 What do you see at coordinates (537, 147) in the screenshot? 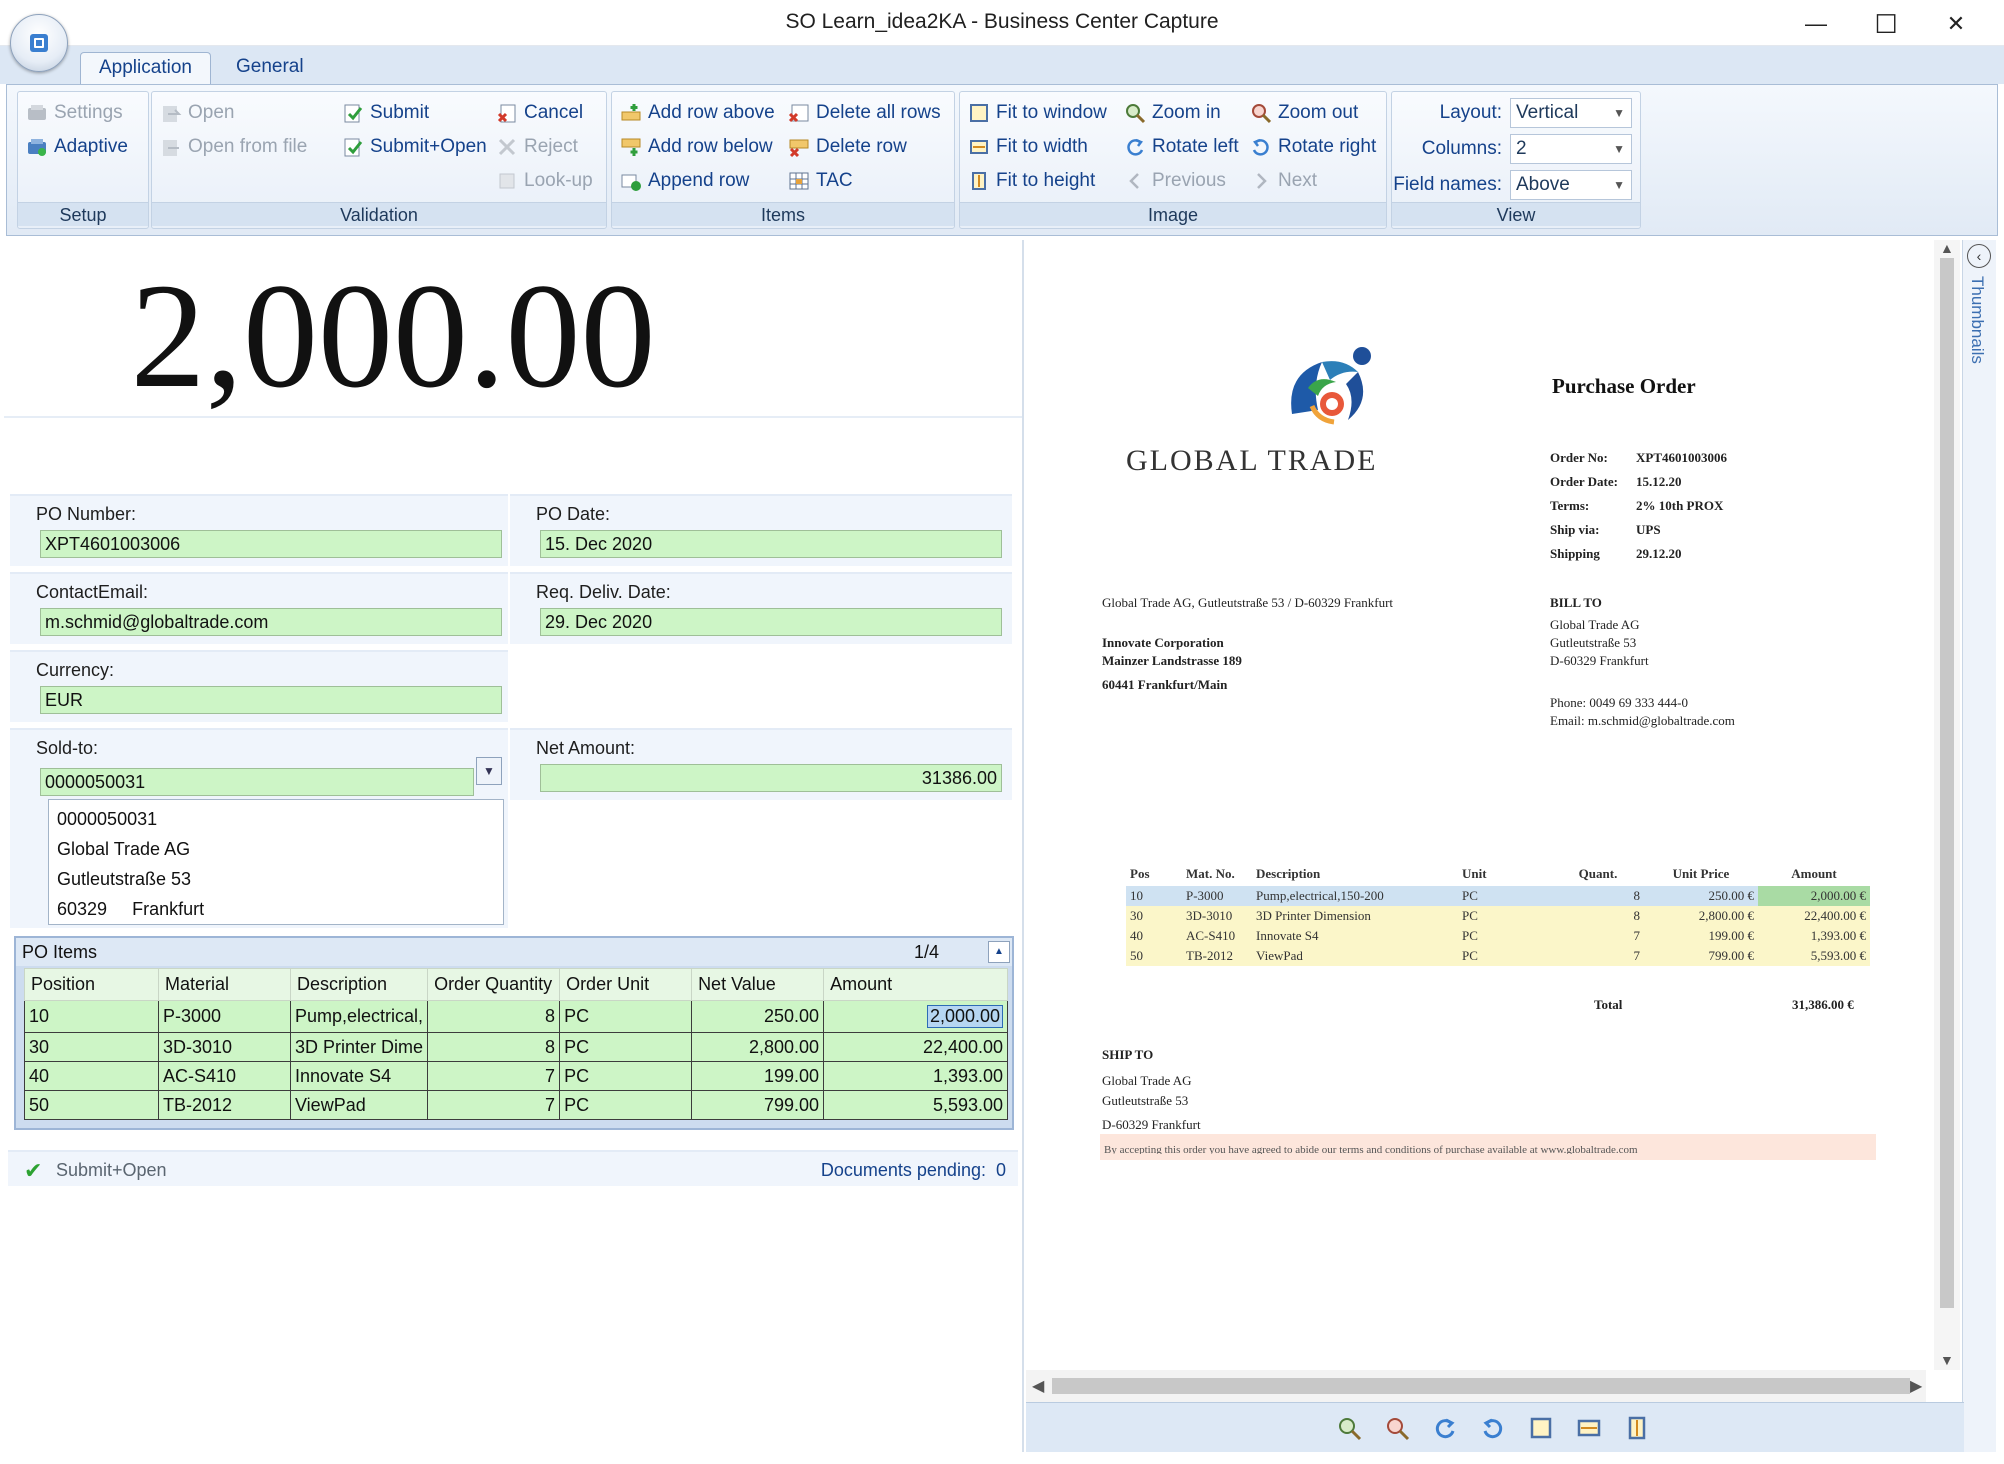
I see `reject-button: Reject` at bounding box center [537, 147].